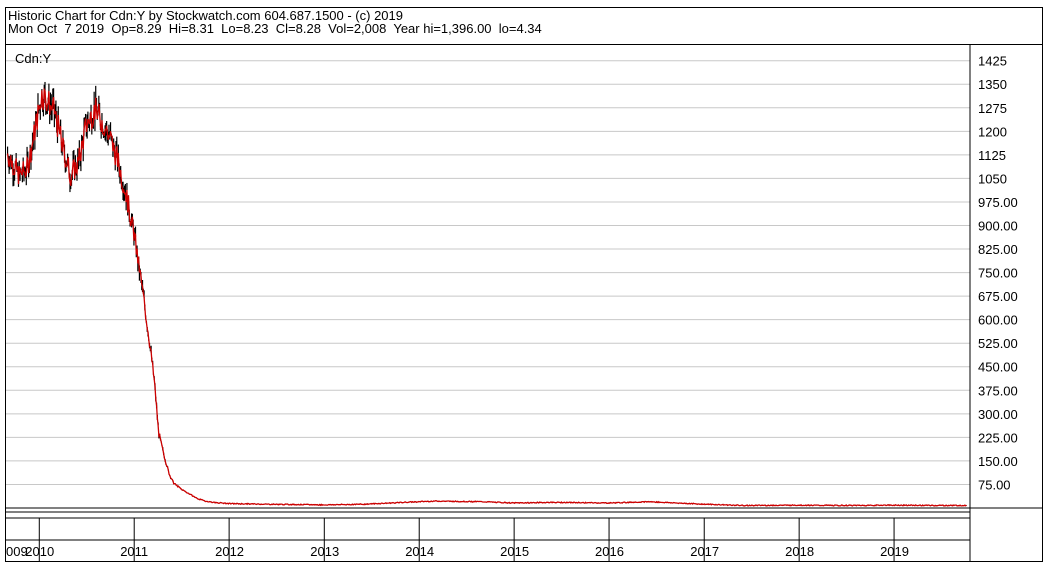 Image resolution: width=1047 pixels, height=567 pixels. Describe the element at coordinates (33, 58) in the screenshot. I see `series-label: Cdn:Y` at that location.